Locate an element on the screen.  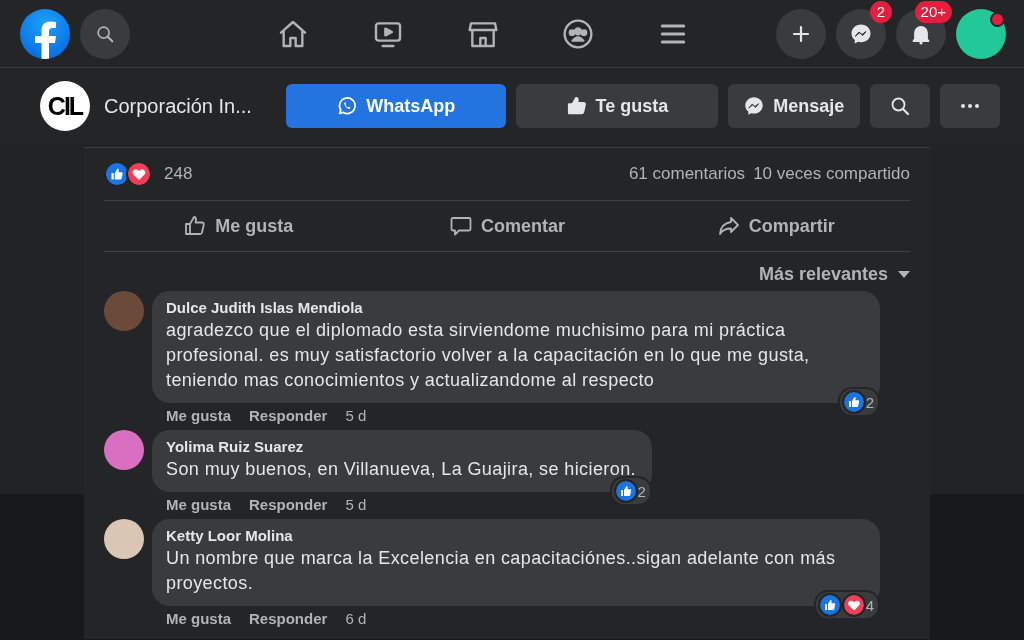
like-button: Te gusta is located at coordinates (616, 106).